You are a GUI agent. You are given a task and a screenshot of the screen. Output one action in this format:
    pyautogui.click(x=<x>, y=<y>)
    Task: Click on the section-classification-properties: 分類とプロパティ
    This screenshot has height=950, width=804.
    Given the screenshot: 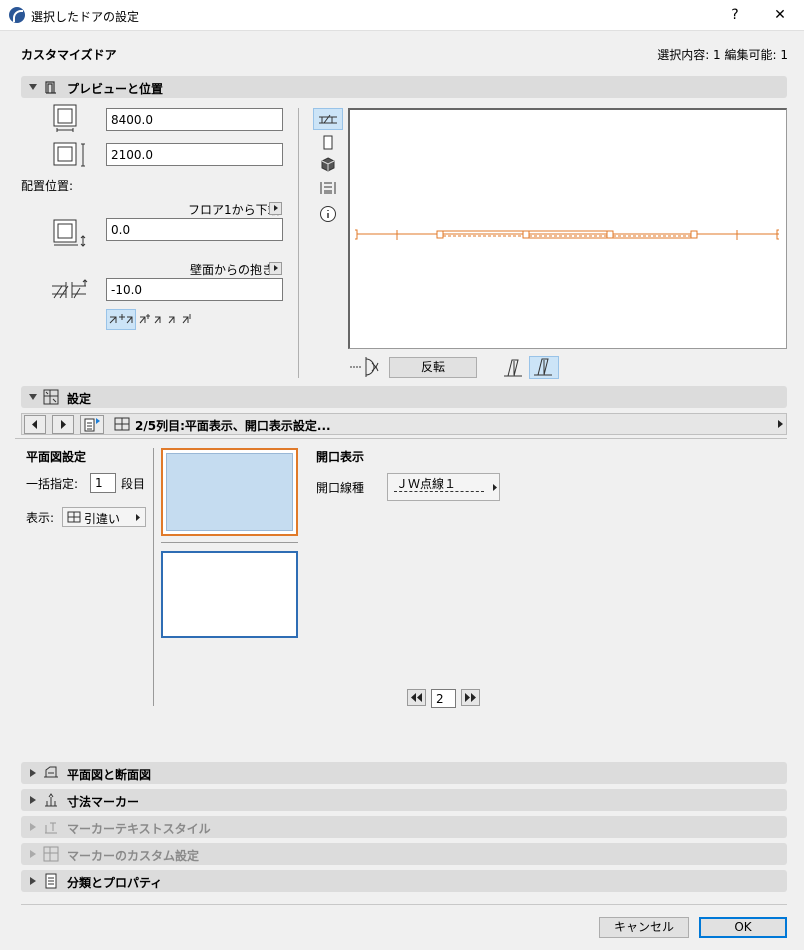 What is the action you would take?
    pyautogui.click(x=404, y=881)
    